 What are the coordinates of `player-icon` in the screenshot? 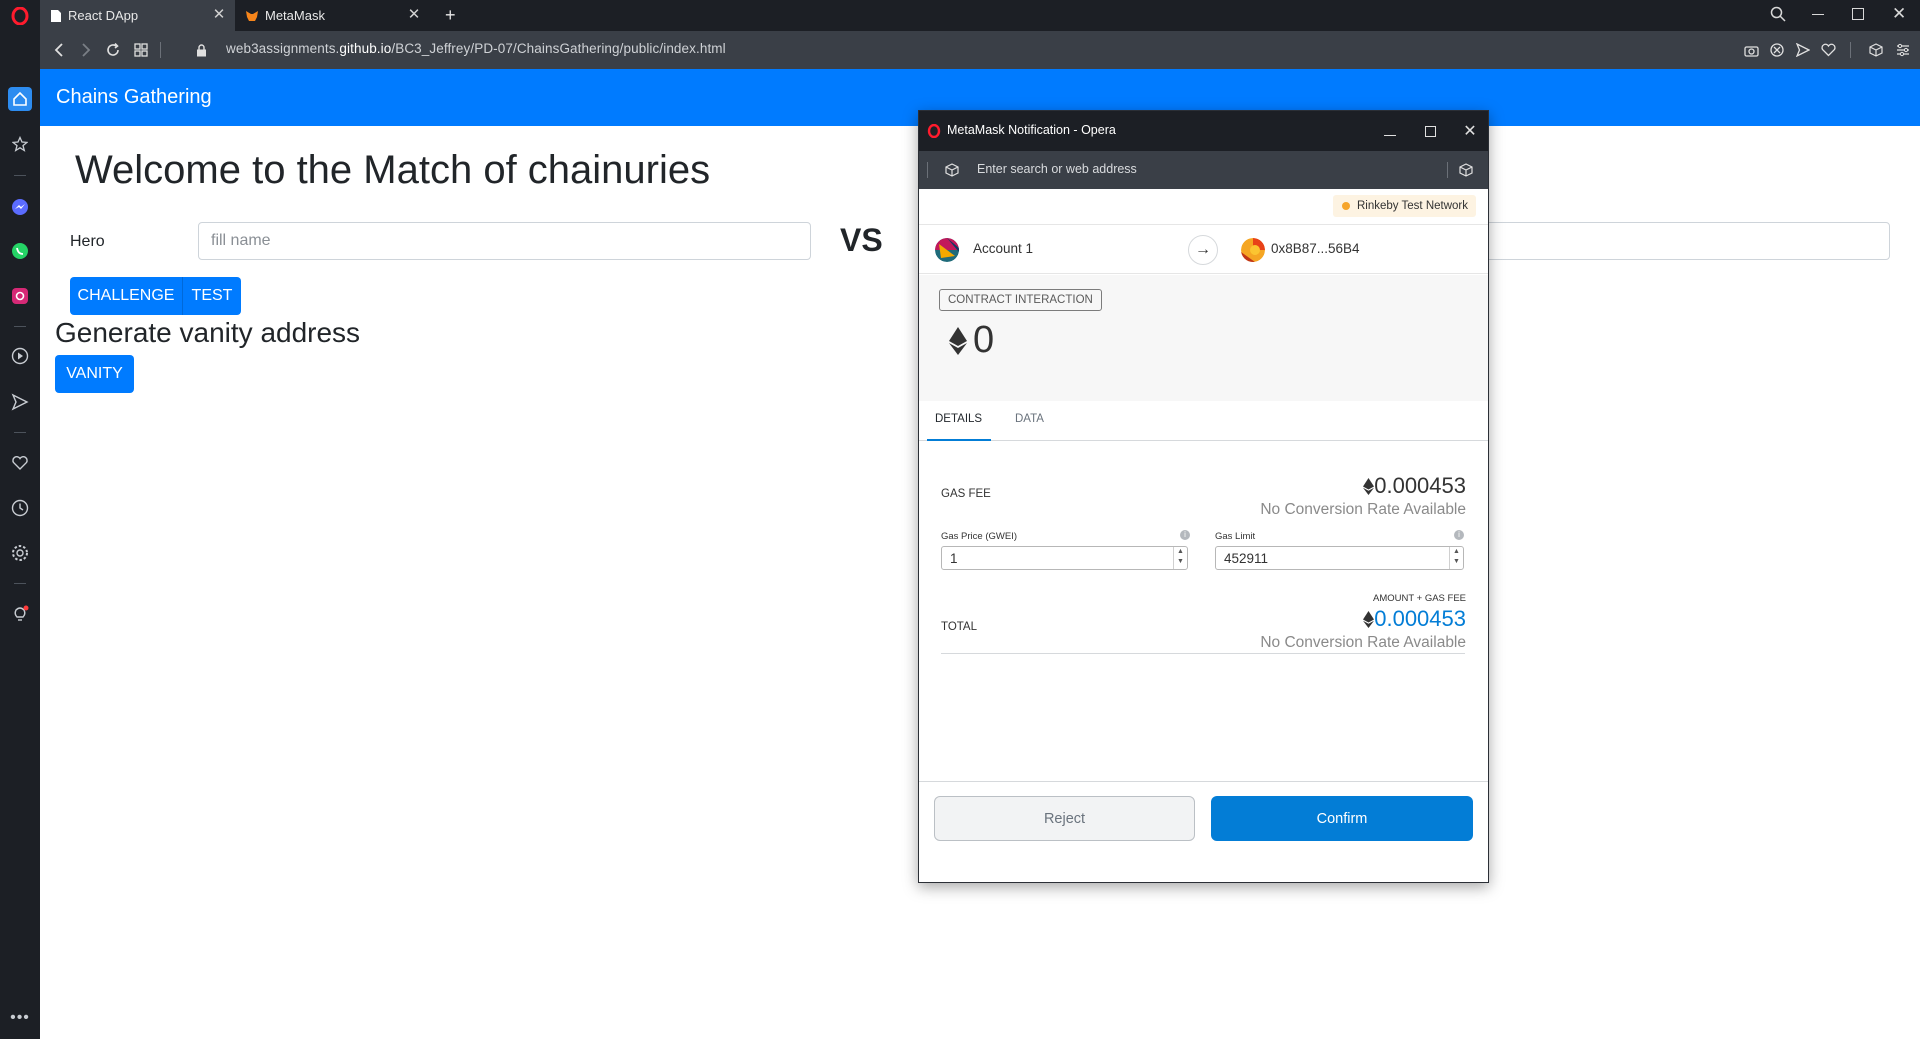 It's located at (20, 356).